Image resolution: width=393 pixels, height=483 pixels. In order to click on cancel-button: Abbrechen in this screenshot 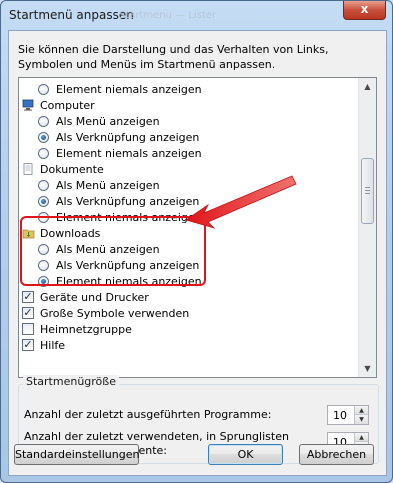, I will do `click(336, 454)`.